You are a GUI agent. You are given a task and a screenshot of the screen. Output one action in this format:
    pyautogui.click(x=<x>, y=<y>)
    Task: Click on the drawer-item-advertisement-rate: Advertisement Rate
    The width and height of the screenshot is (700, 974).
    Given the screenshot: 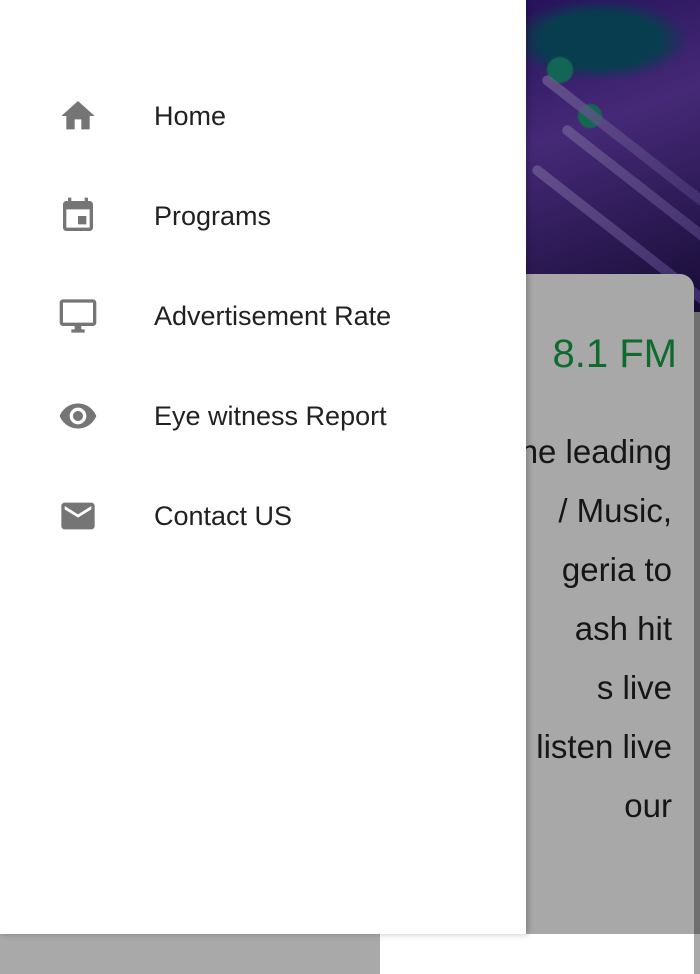 What is the action you would take?
    pyautogui.click(x=263, y=316)
    